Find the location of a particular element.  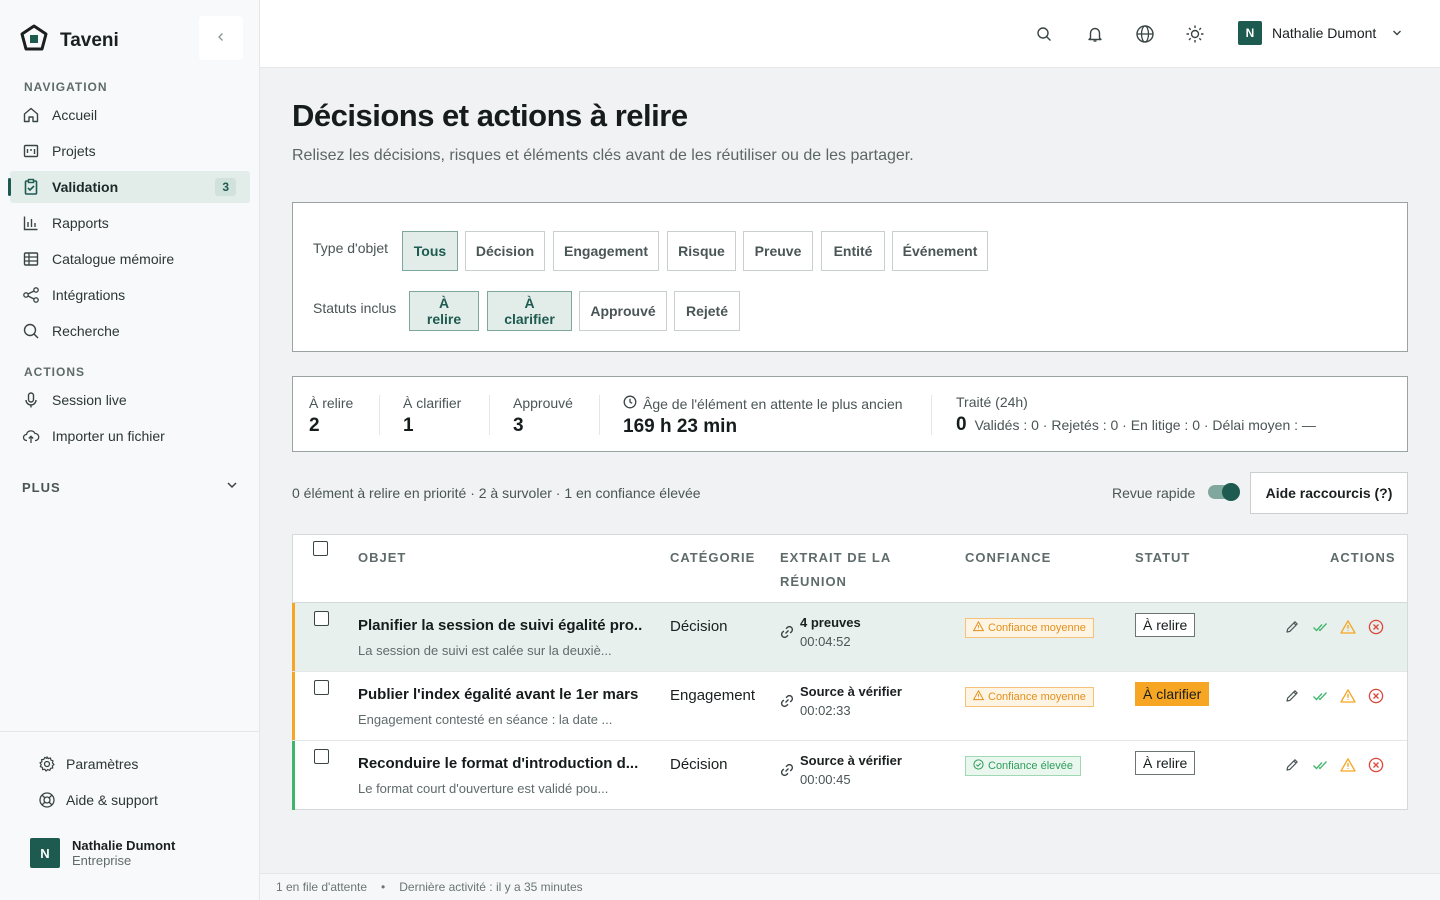

globe-icon is located at coordinates (1145, 34).